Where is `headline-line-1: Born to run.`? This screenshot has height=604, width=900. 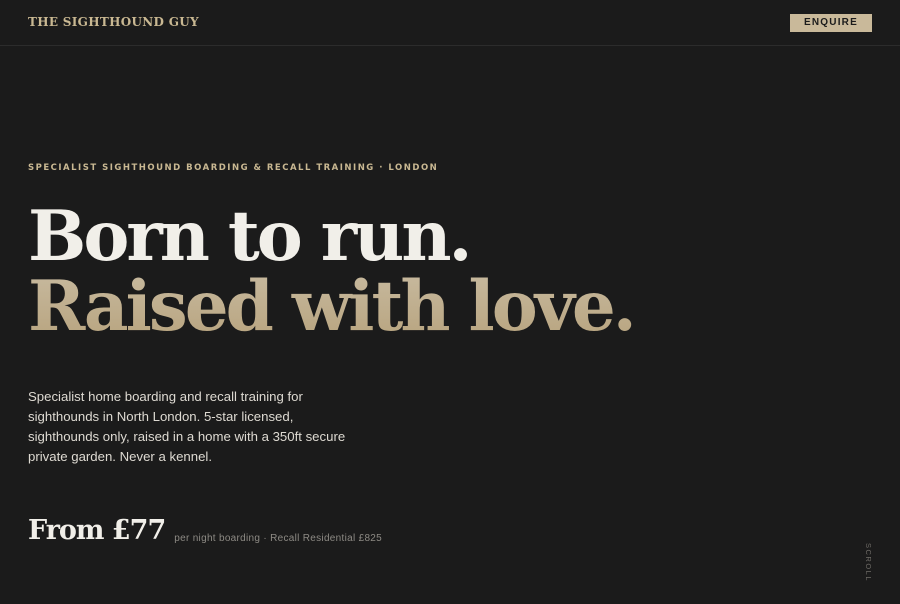 headline-line-1: Born to run. is located at coordinates (250, 236).